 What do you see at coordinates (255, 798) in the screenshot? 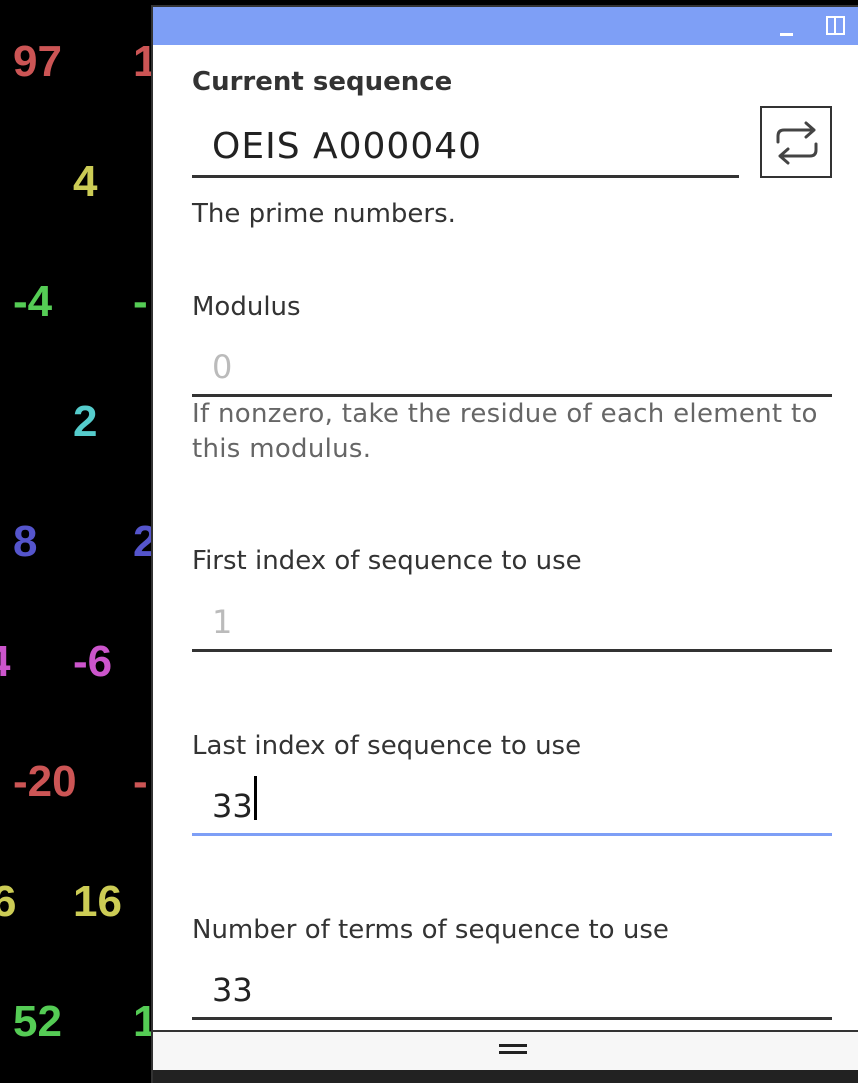
I see `text-caret` at bounding box center [255, 798].